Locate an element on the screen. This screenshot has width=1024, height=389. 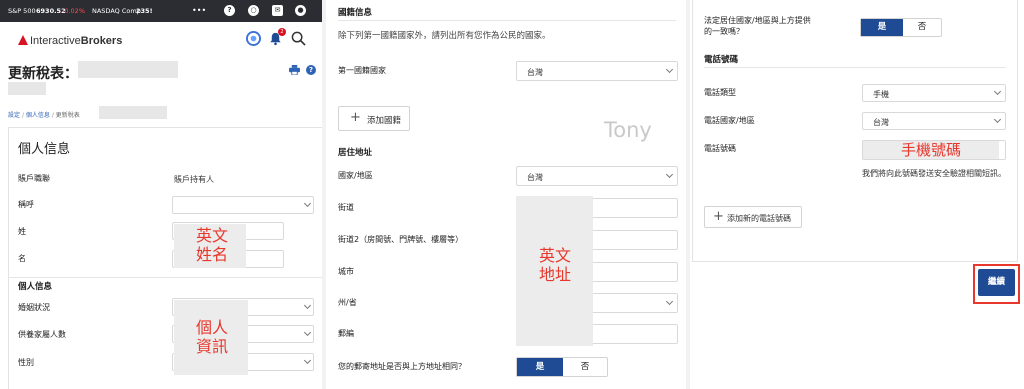
interactive-brokers-logo: InteractiveBrokers is located at coordinates (70, 41).